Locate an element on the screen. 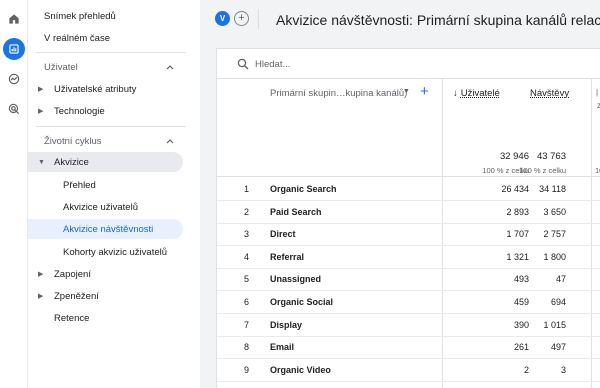 The image size is (600, 388). sessions-value: 3 650 is located at coordinates (554, 211).